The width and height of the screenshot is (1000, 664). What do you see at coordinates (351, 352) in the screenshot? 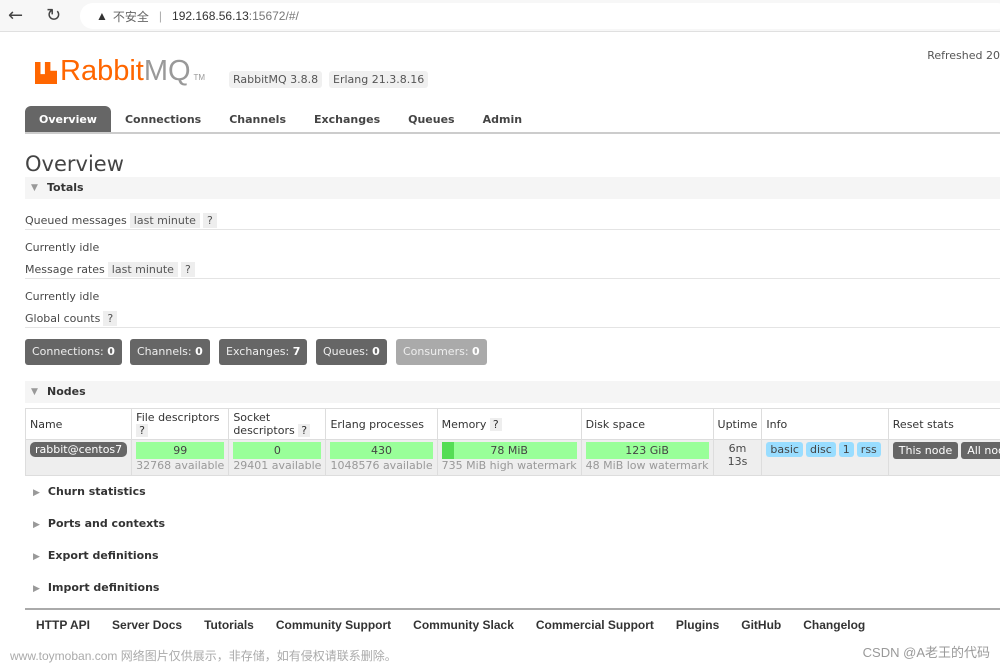
I see `queues-count: Queues: 0` at bounding box center [351, 352].